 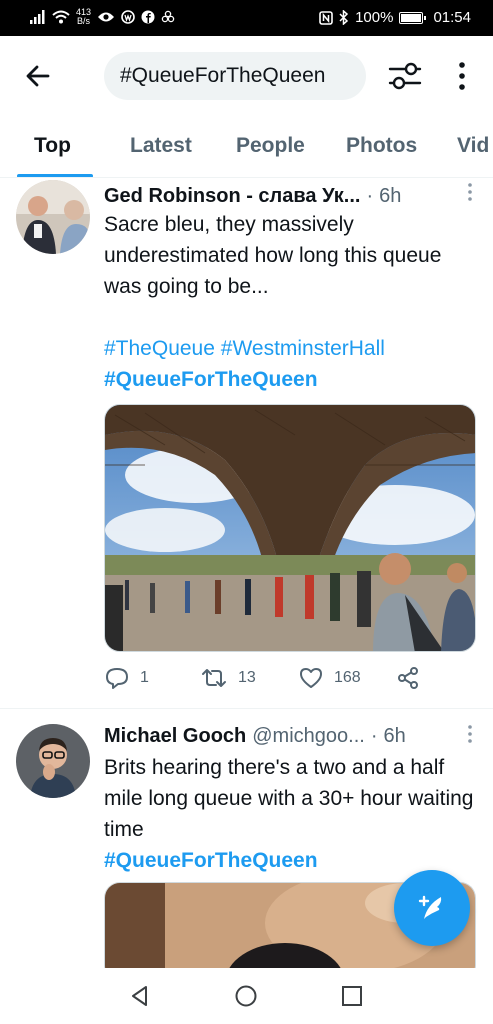 I want to click on nfc-icon, so click(x=326, y=17).